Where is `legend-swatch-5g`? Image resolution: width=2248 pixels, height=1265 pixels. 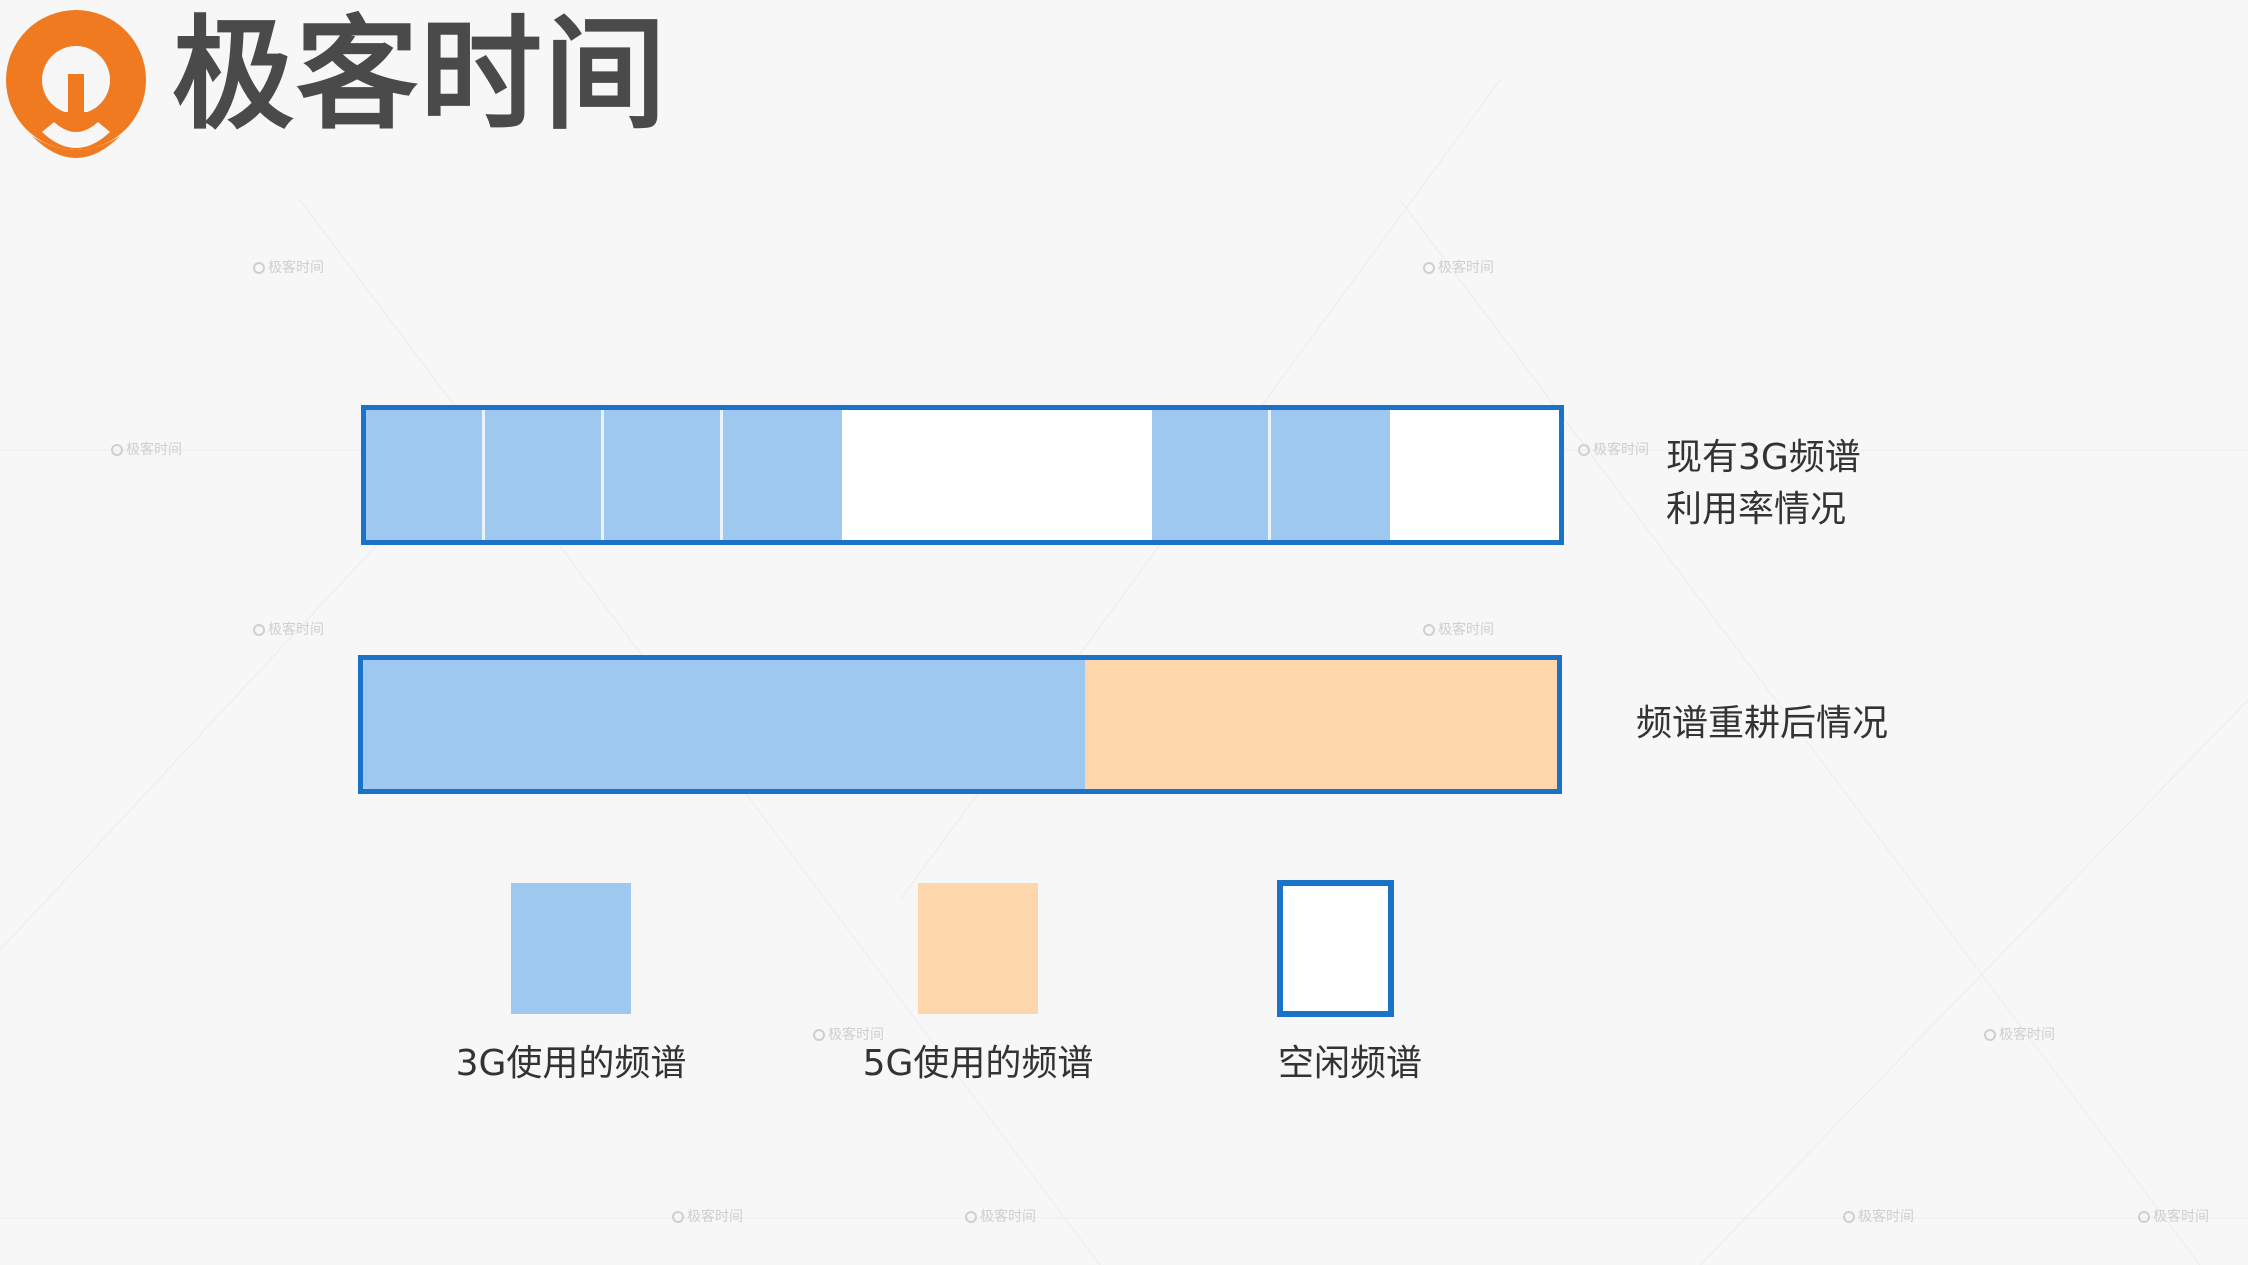 legend-swatch-5g is located at coordinates (978, 948).